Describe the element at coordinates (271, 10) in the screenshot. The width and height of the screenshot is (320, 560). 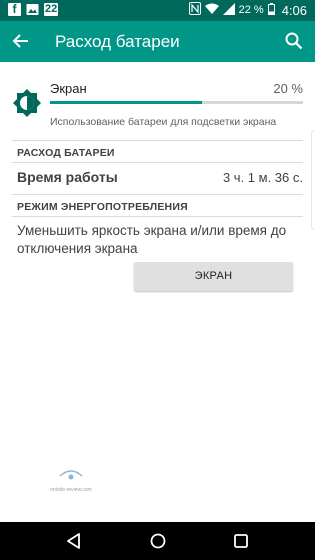
I see `battery-icon` at that location.